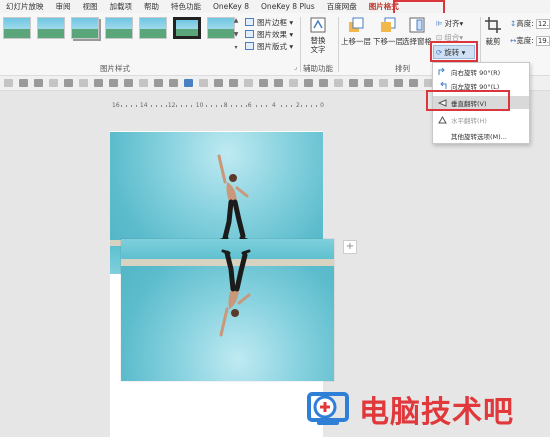 Image resolution: width=550 pixels, height=437 pixels. I want to click on chevron-down-icon: ▼, so click(236, 34).